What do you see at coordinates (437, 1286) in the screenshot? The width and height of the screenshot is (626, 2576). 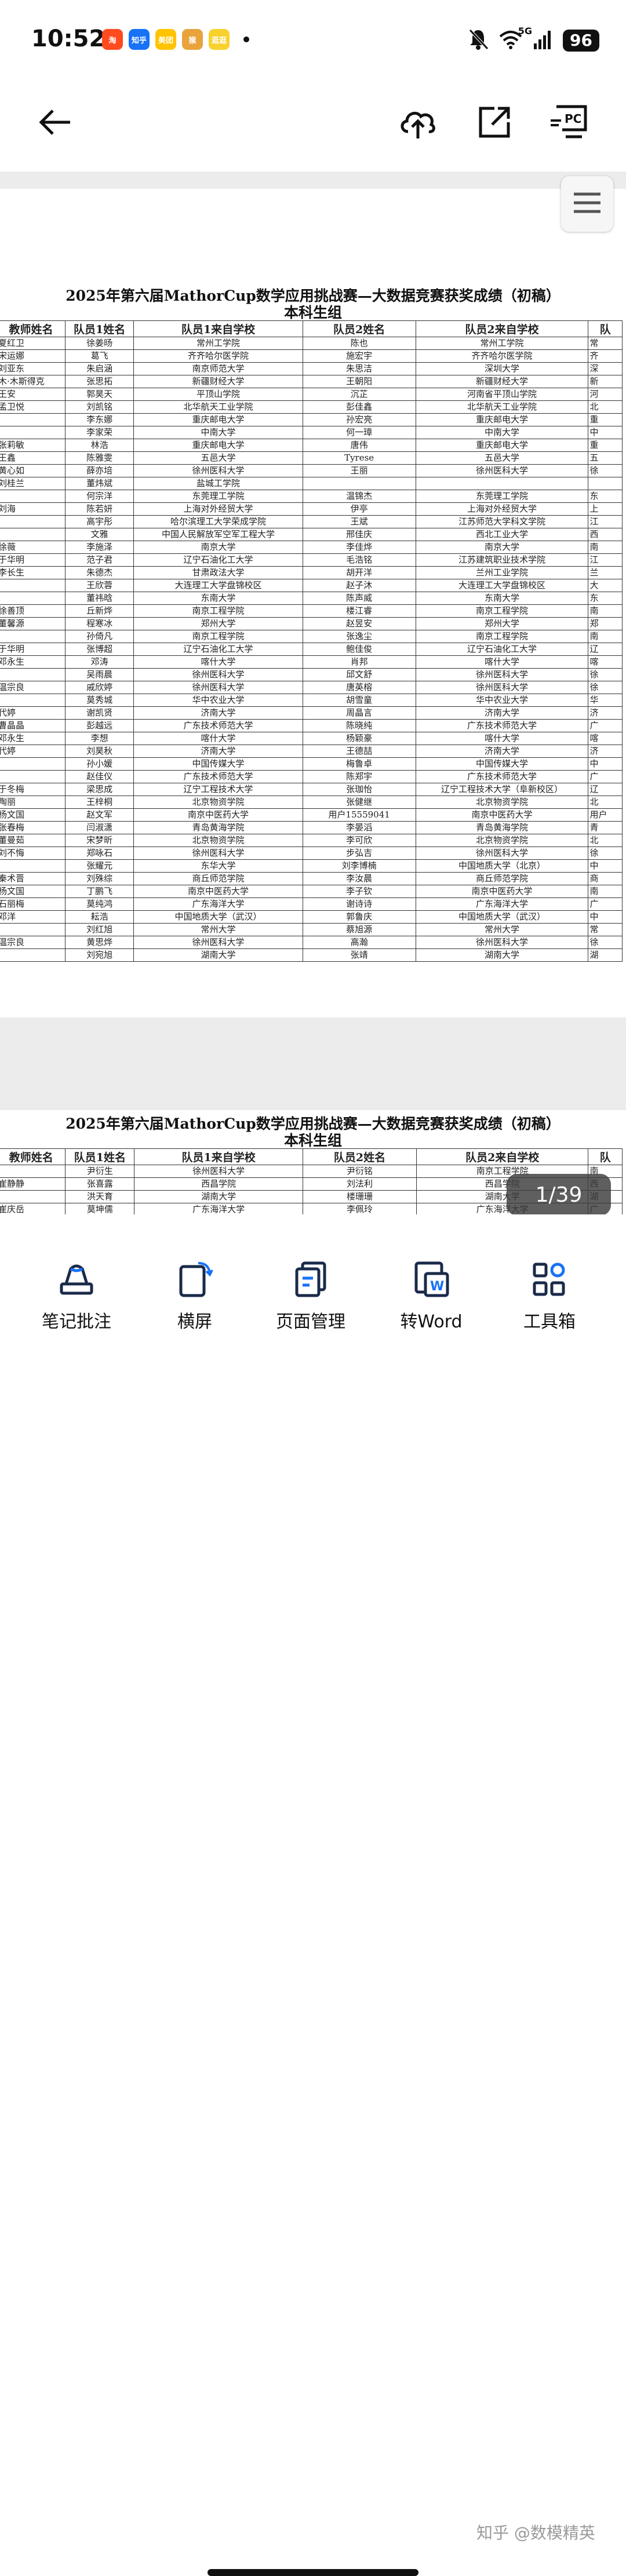 I see `svg-text: W` at bounding box center [437, 1286].